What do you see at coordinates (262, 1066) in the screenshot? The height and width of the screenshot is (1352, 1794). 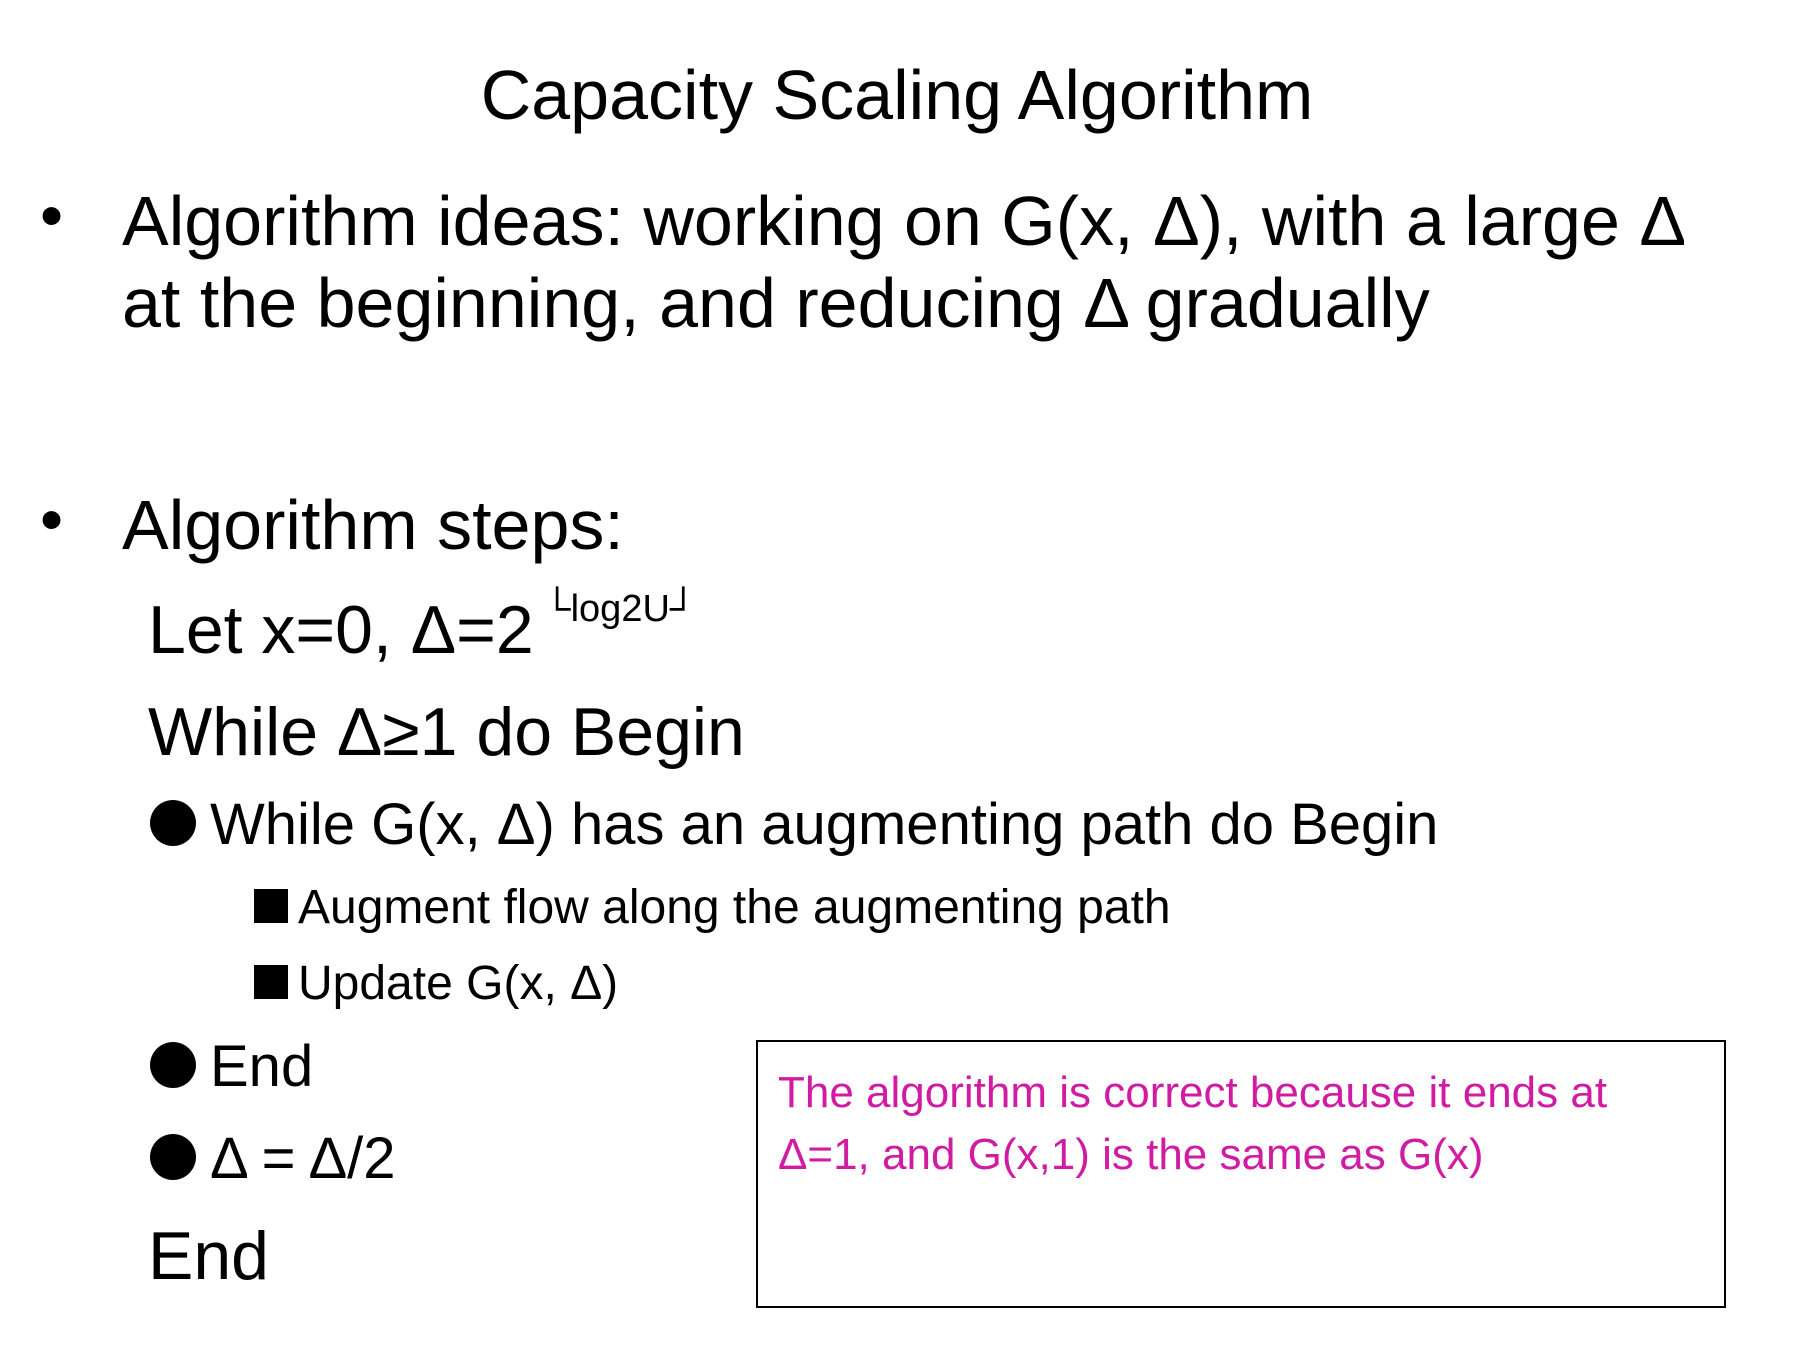 I see `step-end-inner-text: End` at bounding box center [262, 1066].